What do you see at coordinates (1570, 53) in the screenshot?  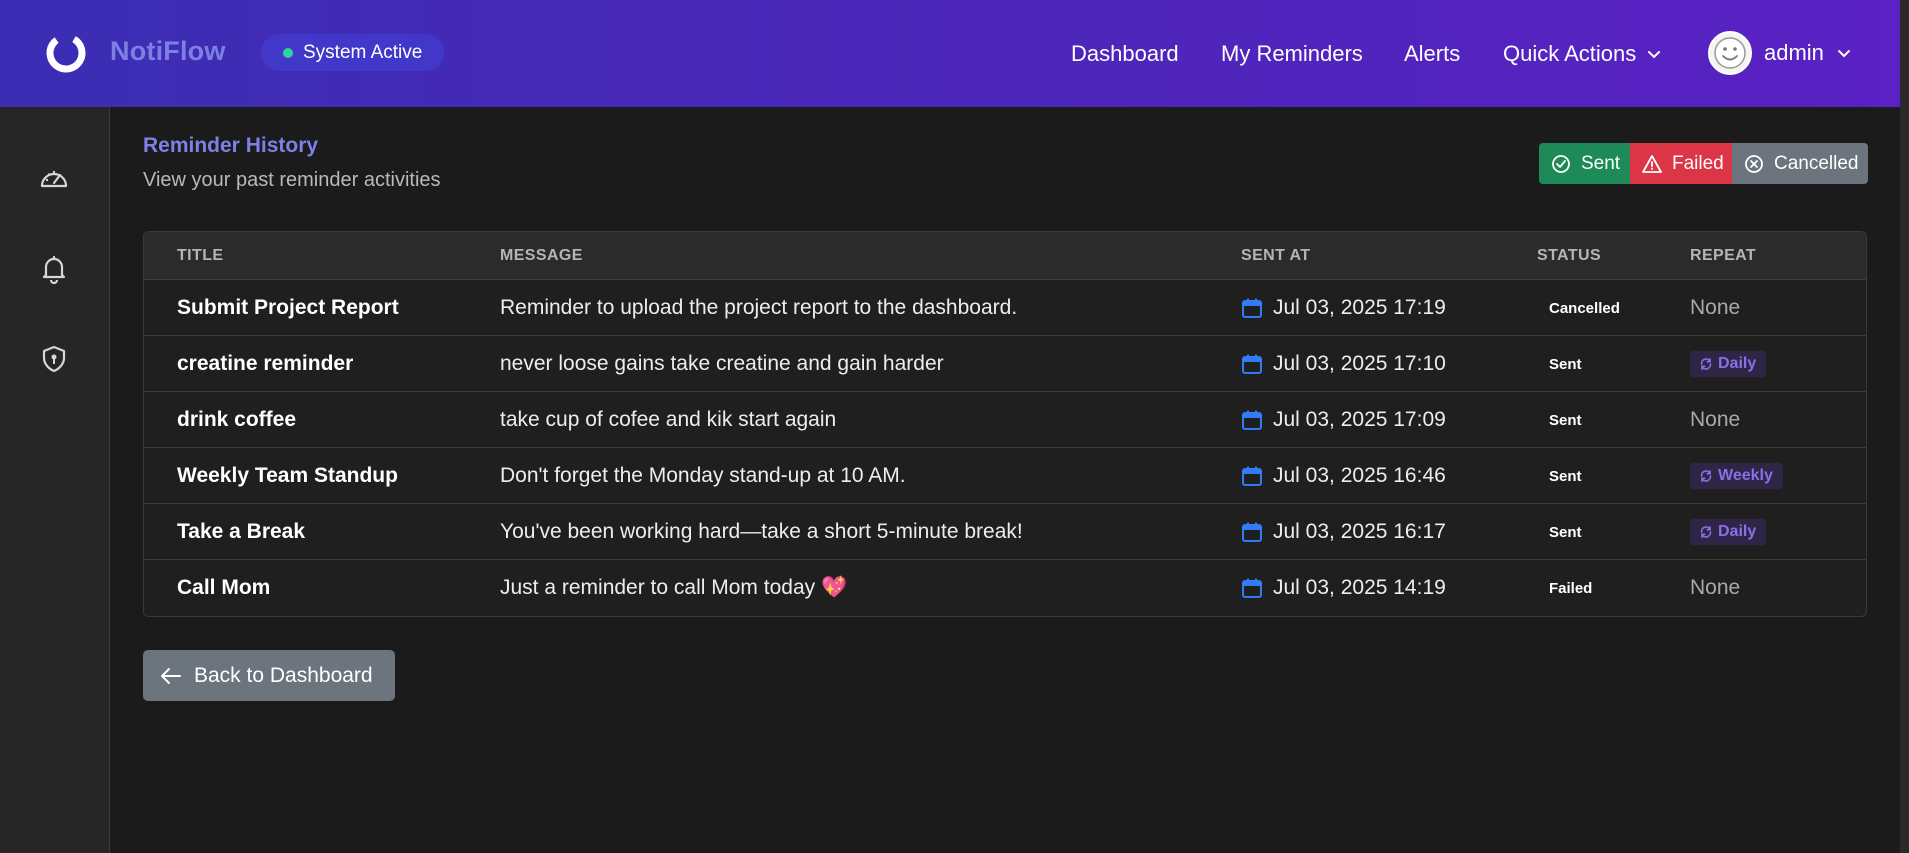 I see `quick-actions-label: Quick Actions` at bounding box center [1570, 53].